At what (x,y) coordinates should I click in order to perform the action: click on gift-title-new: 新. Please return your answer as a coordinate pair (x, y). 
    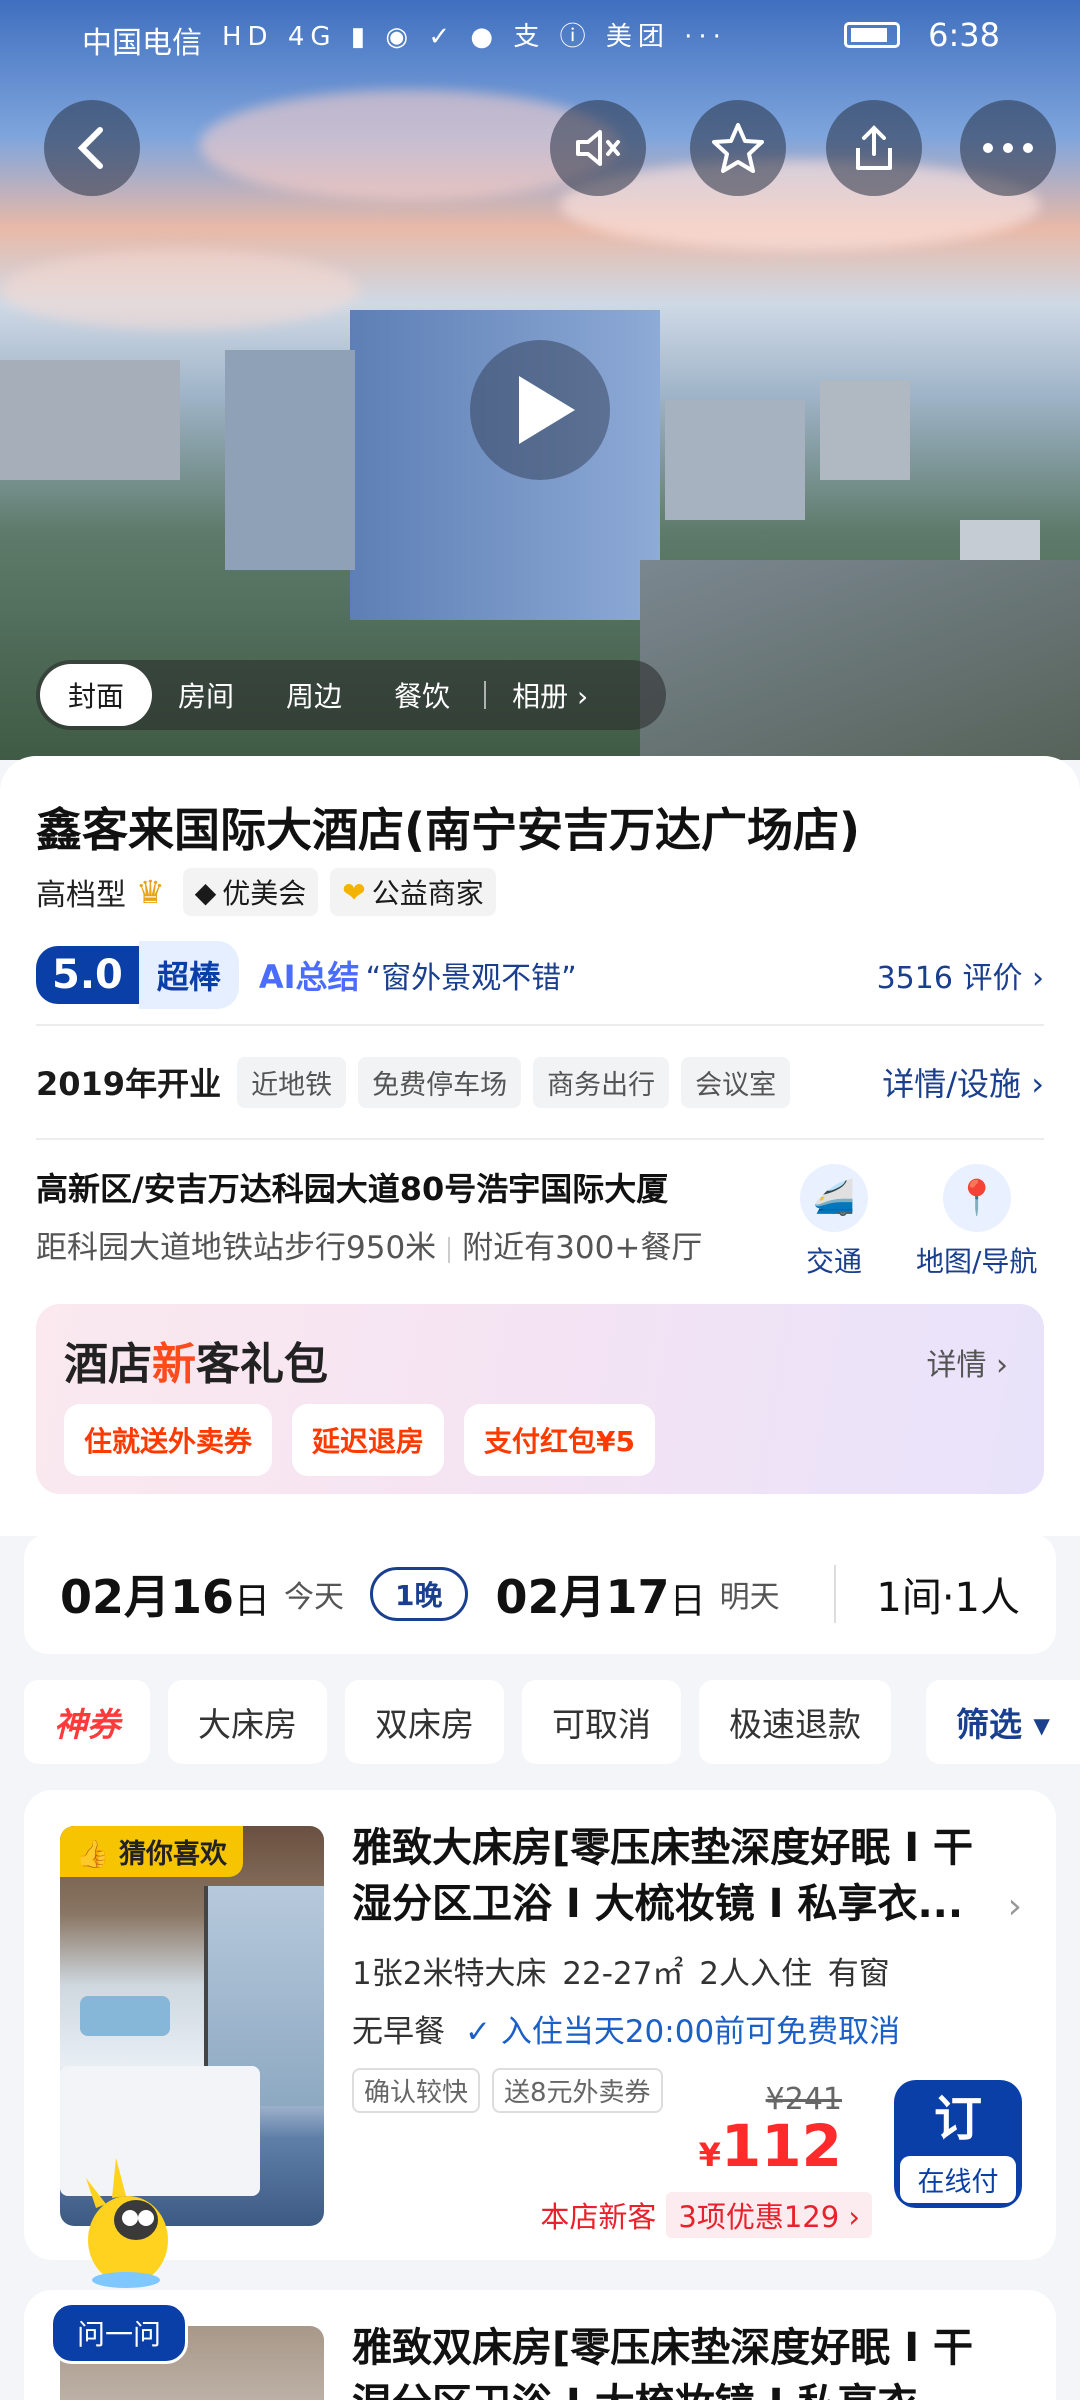
    Looking at the image, I should click on (174, 1364).